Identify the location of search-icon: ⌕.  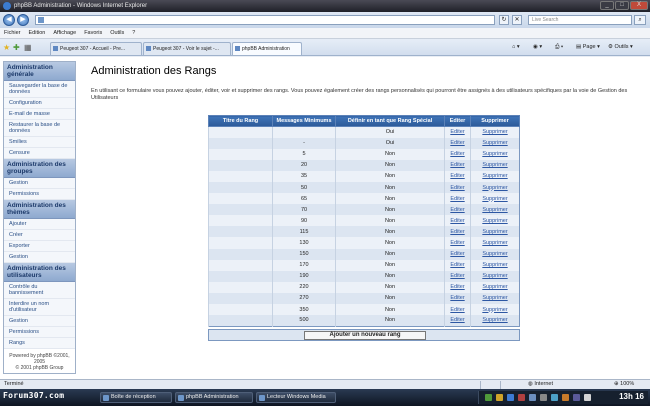
(640, 20).